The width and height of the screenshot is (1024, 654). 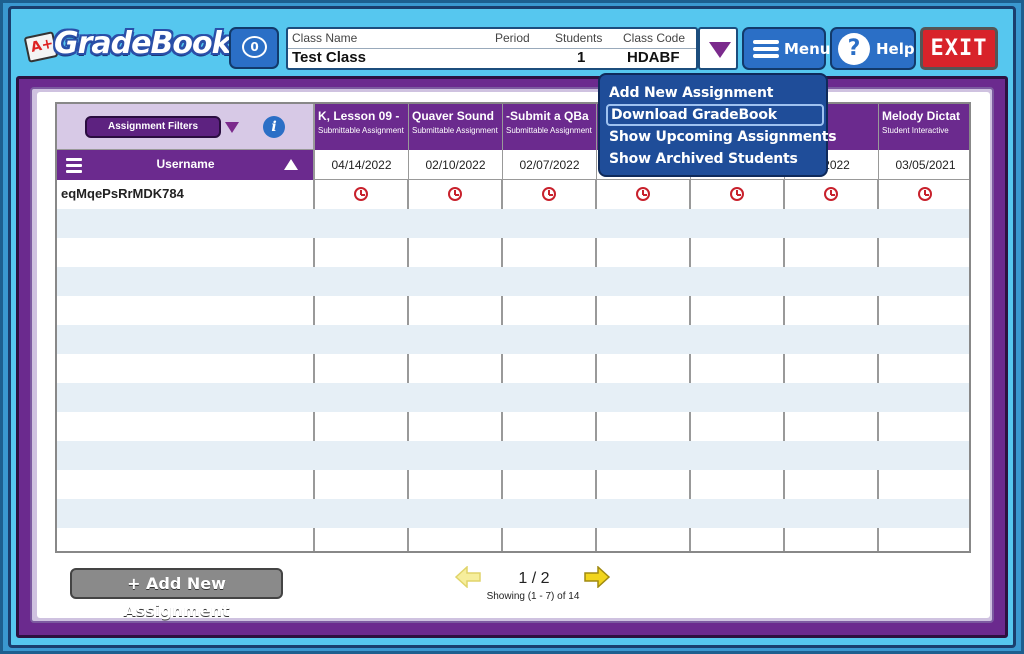 I want to click on help-label: Help, so click(x=895, y=49).